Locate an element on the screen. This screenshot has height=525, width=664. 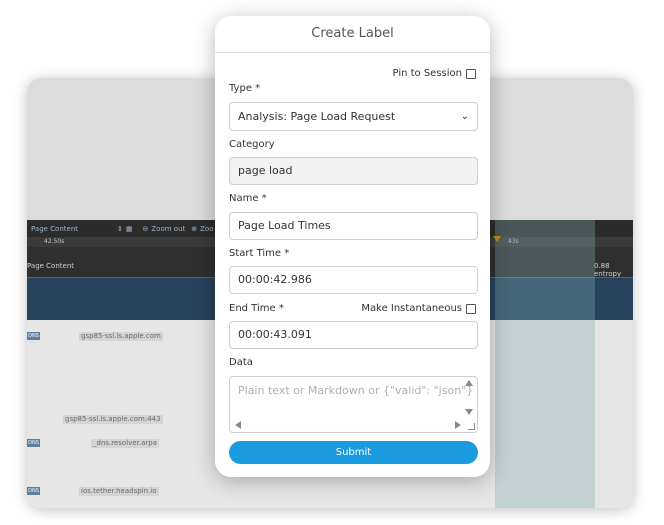
pin-to-session-checkbox is located at coordinates (471, 73).